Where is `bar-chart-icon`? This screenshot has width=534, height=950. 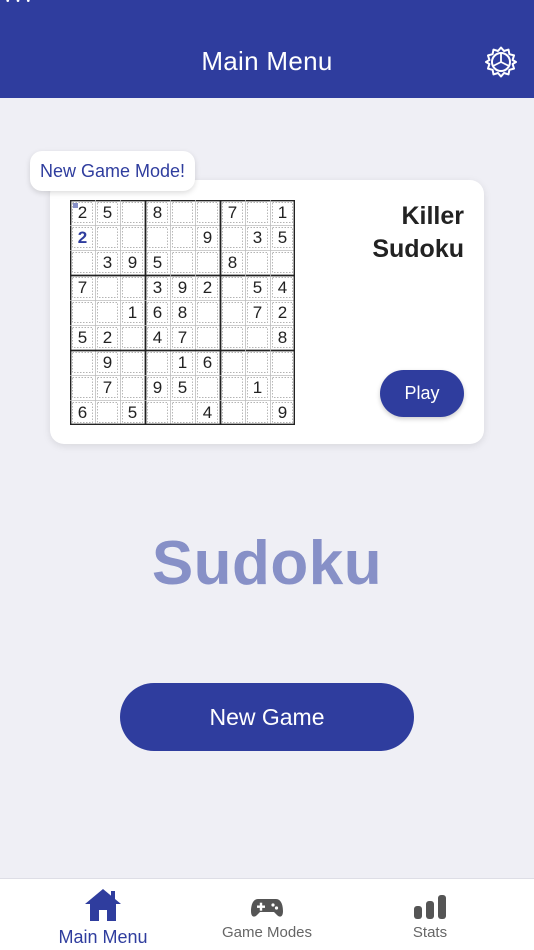 bar-chart-icon is located at coordinates (430, 907).